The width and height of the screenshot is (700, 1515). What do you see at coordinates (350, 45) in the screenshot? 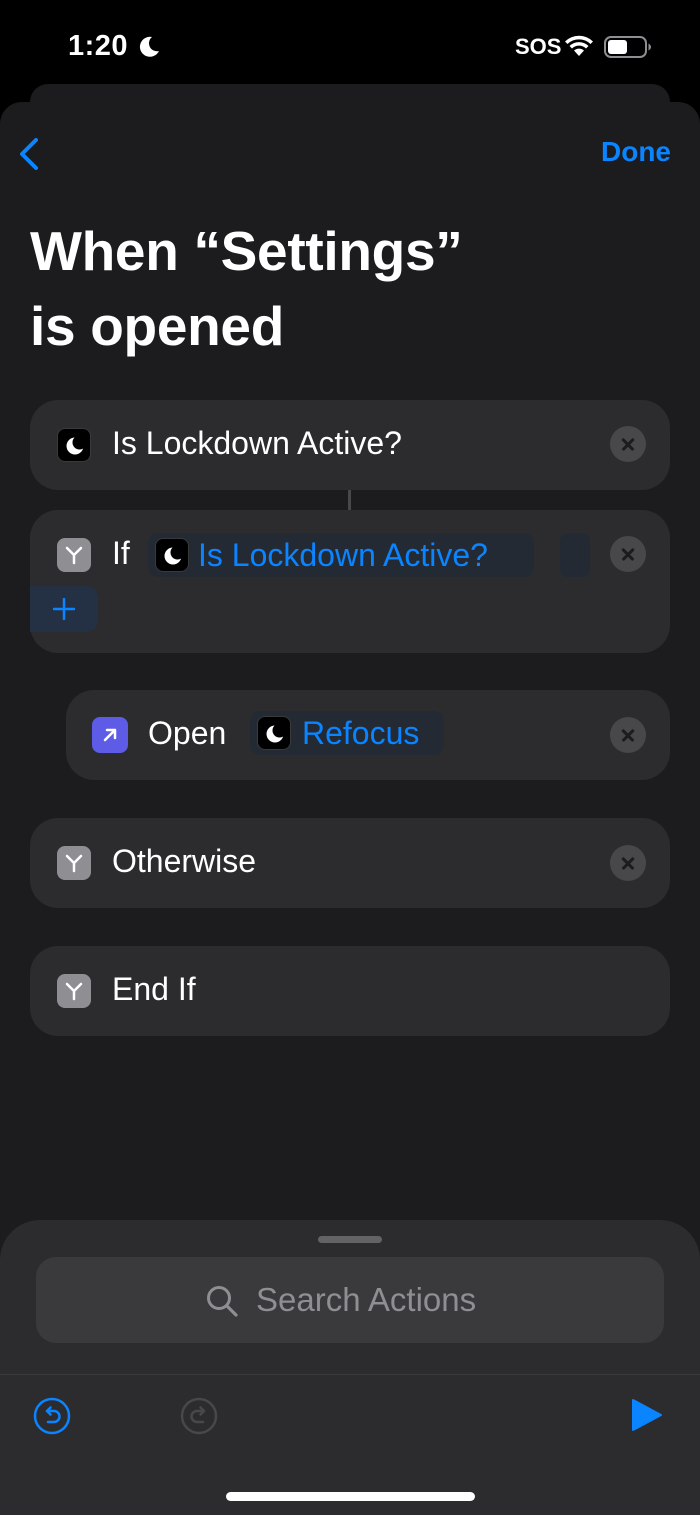
I see `status-bar: 1:20 SOS` at bounding box center [350, 45].